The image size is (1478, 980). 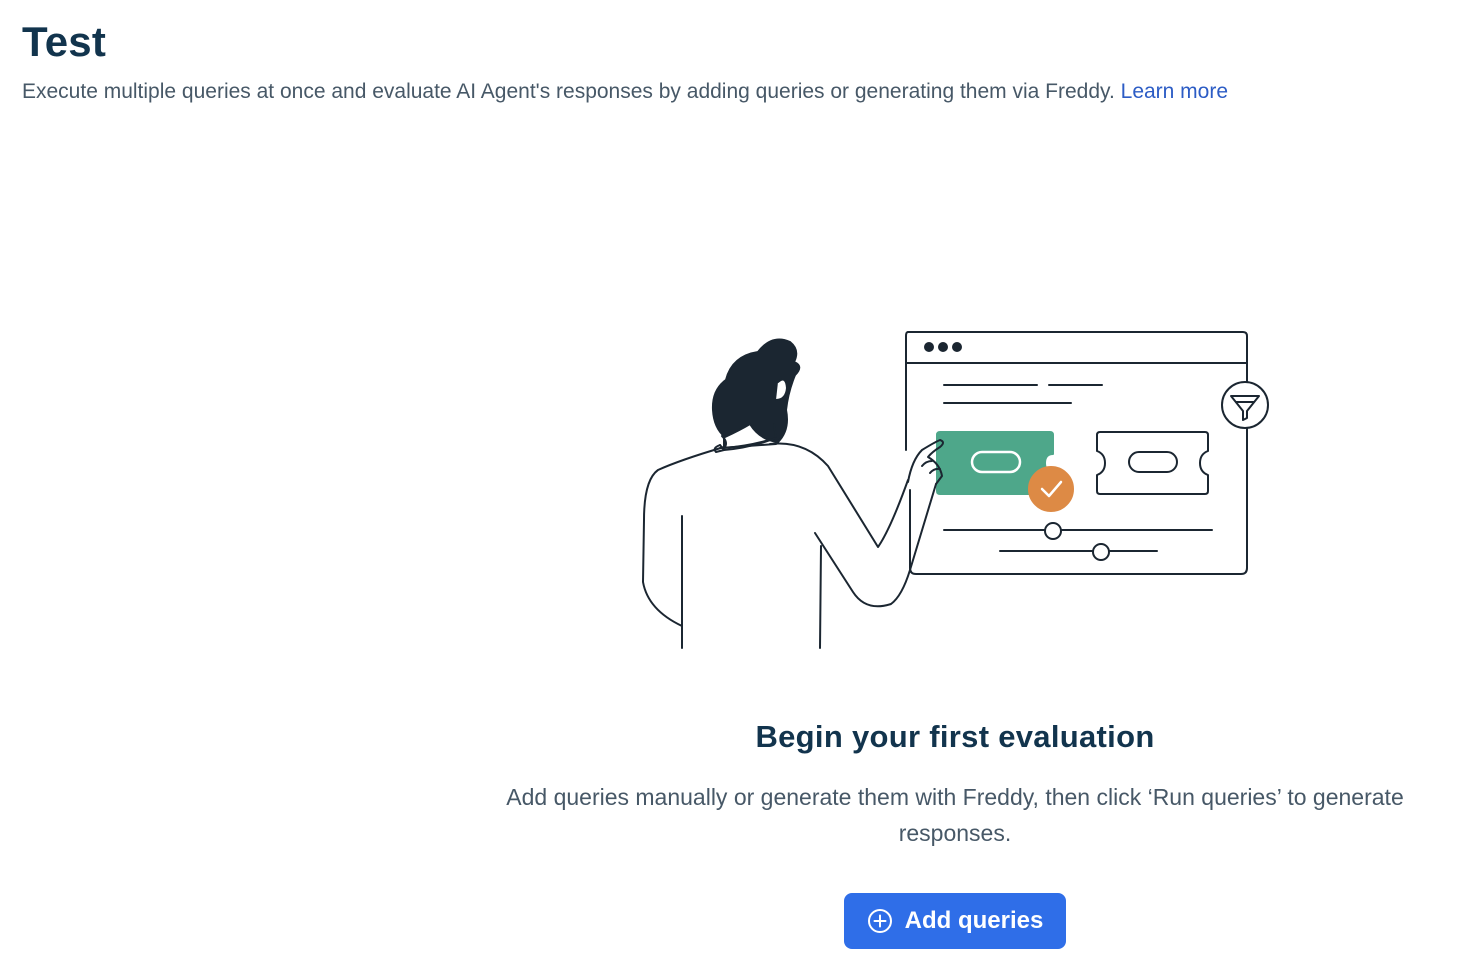 I want to click on add-queries-button: Add queries, so click(x=955, y=921).